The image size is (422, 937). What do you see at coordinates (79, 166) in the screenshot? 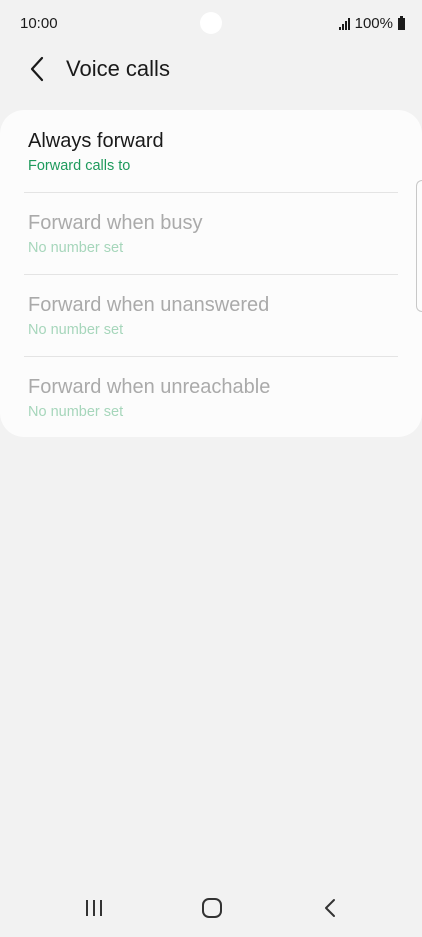
I see `option-subtitle: Forward calls to` at bounding box center [79, 166].